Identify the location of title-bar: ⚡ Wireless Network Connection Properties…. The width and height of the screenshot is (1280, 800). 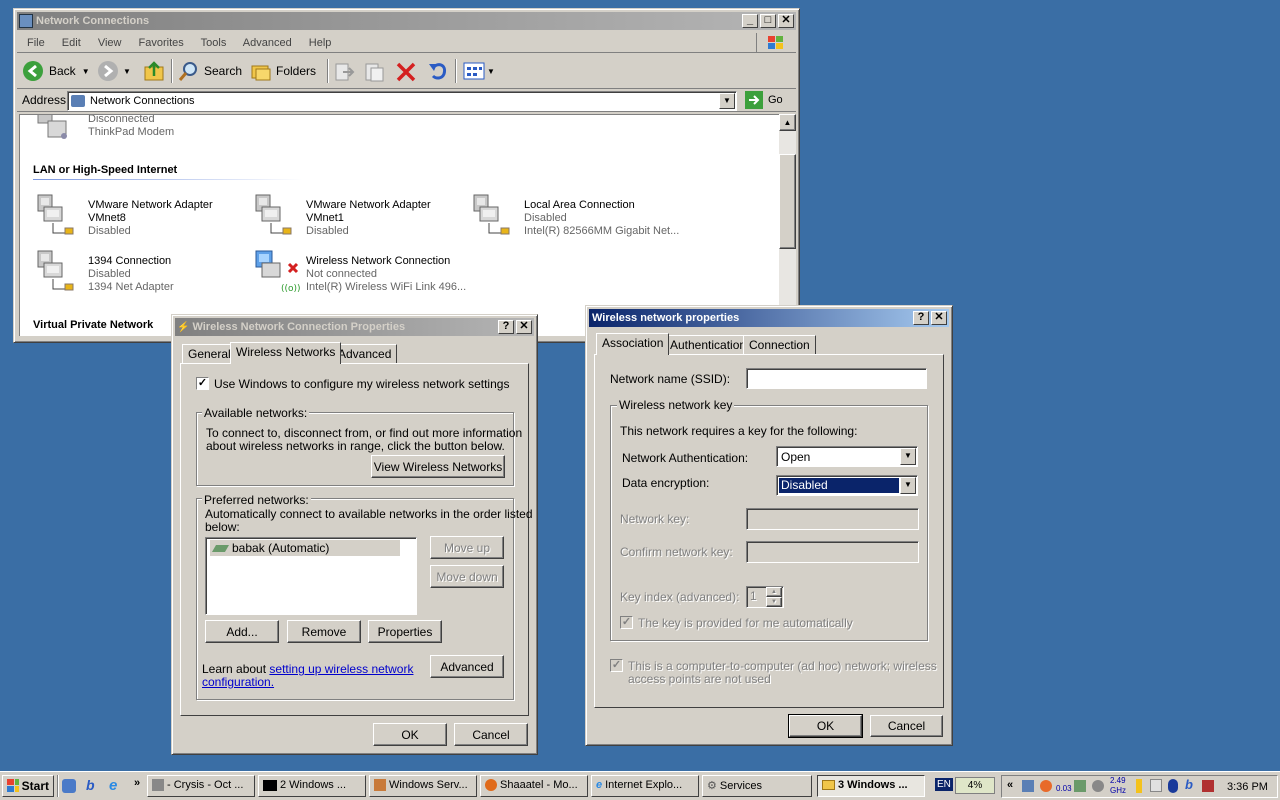
(354, 327).